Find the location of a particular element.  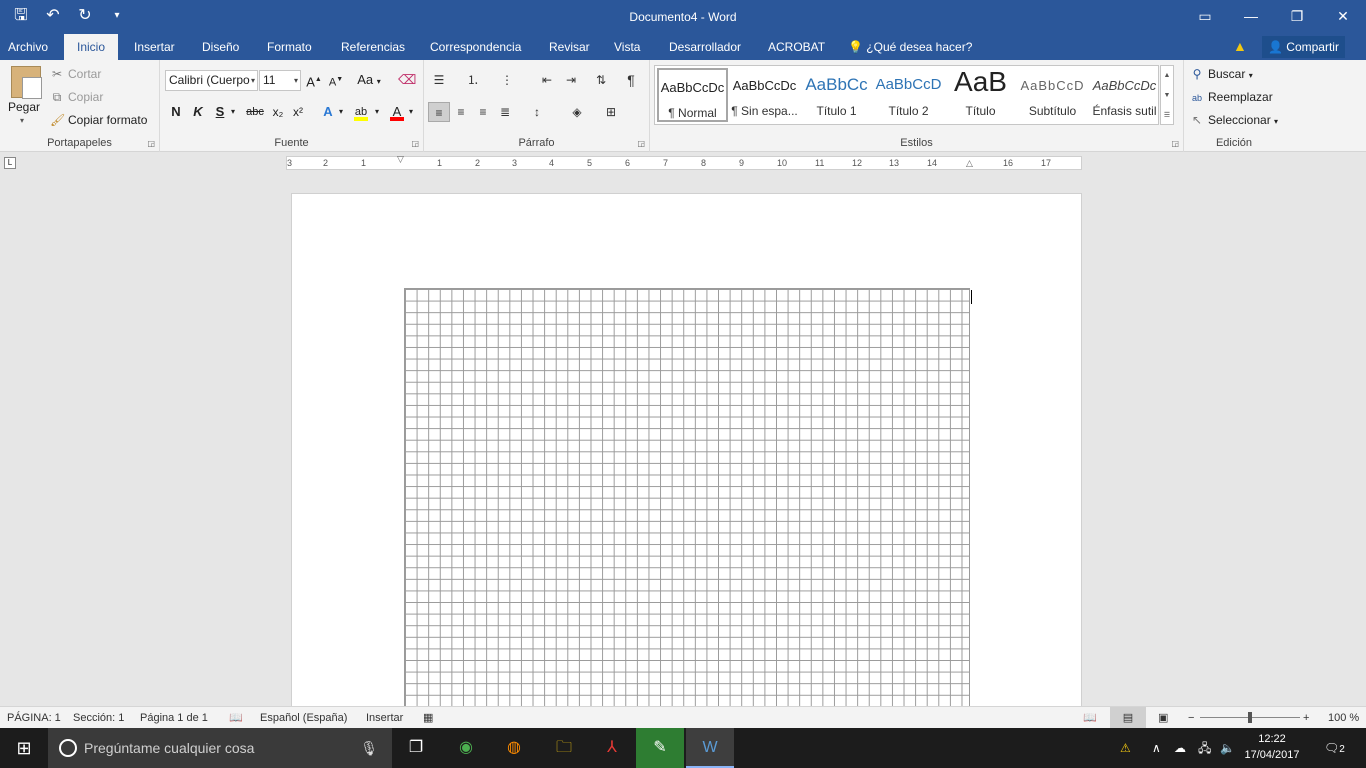

status-language: Español (España) is located at coordinates (303, 718).